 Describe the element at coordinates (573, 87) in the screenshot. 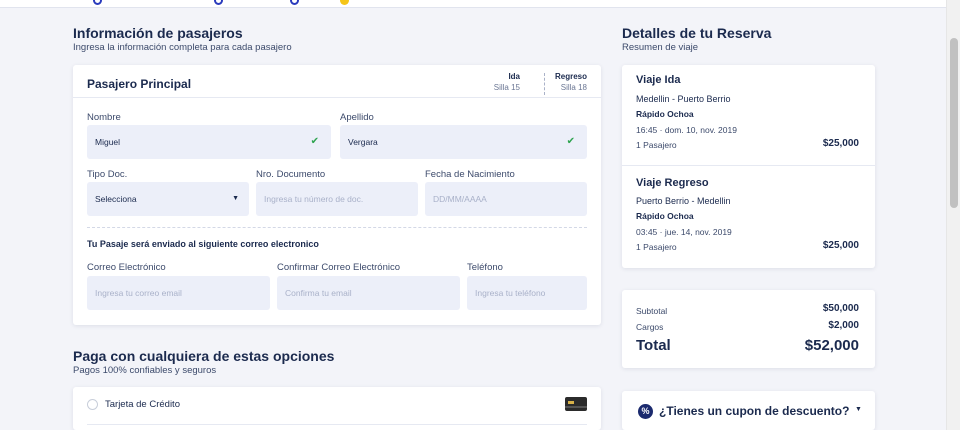

I see `seat-regreso-value: Silla 18` at that location.